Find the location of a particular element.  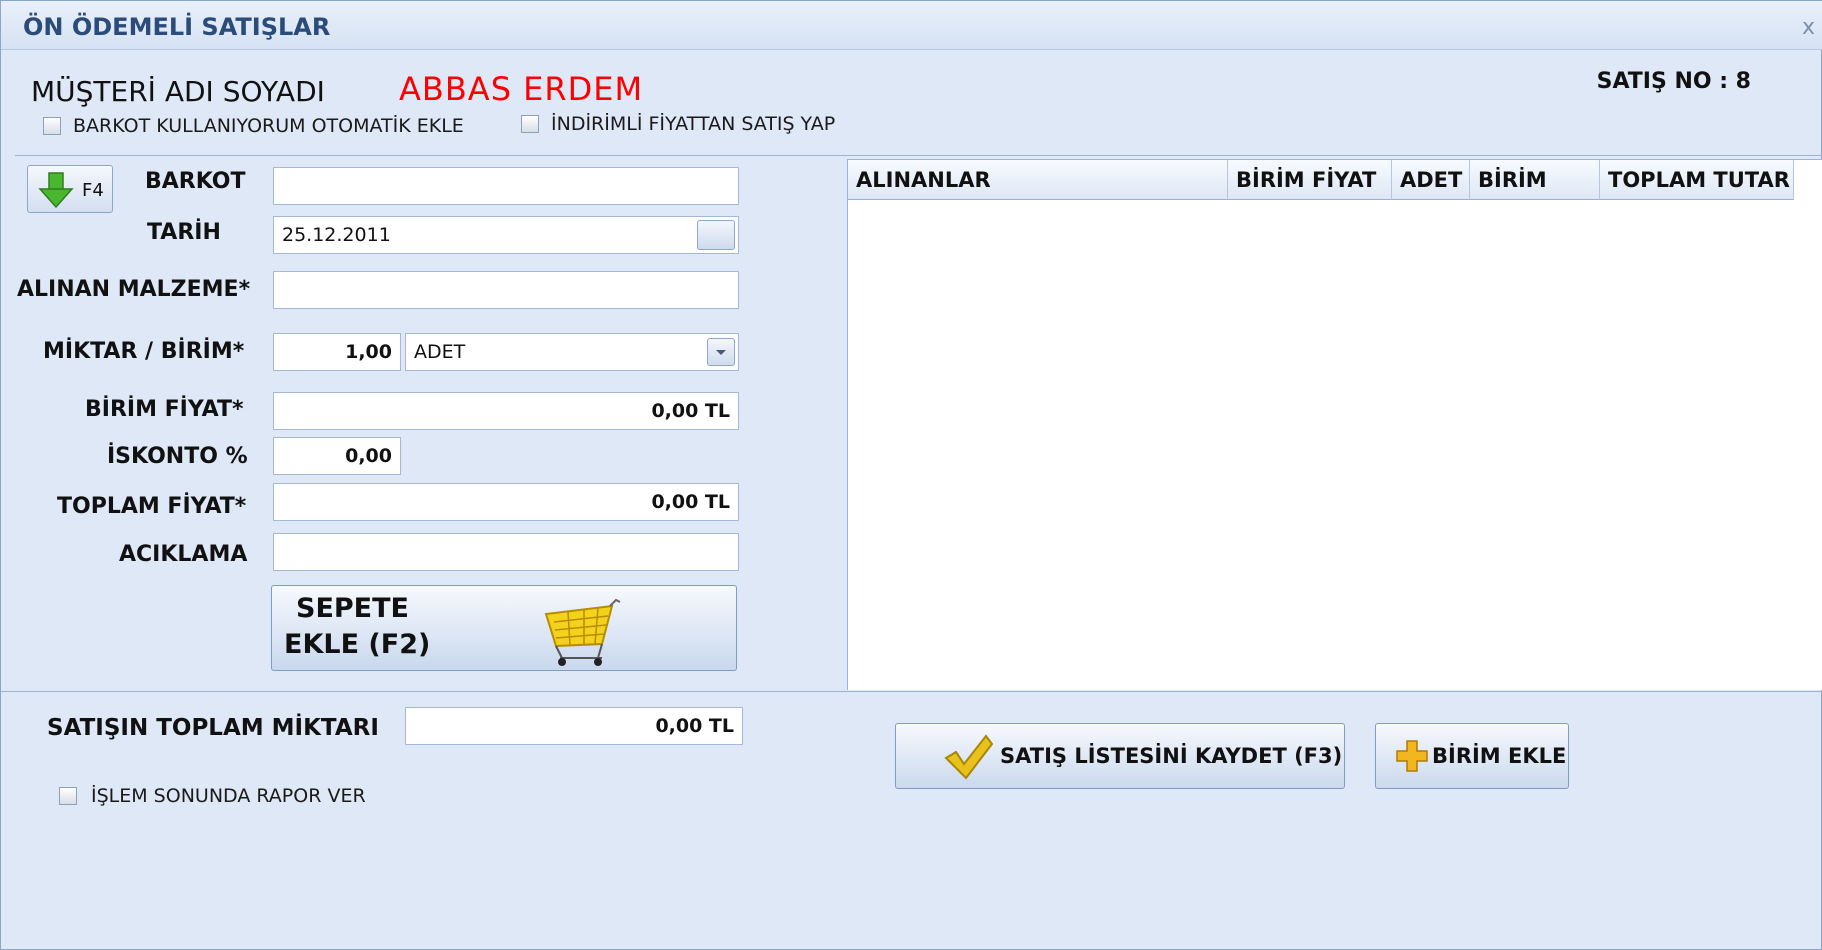

total-price-input: 0,00 TL is located at coordinates (506, 502).